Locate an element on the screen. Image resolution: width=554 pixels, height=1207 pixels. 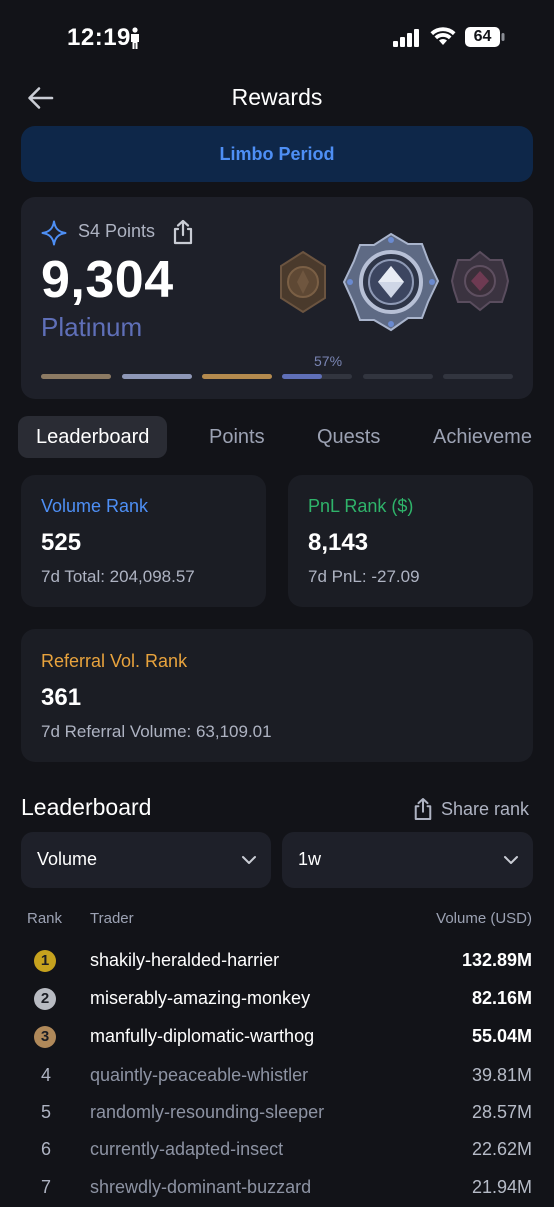
tab-leaderboard: Leaderboard is located at coordinates (93, 437).